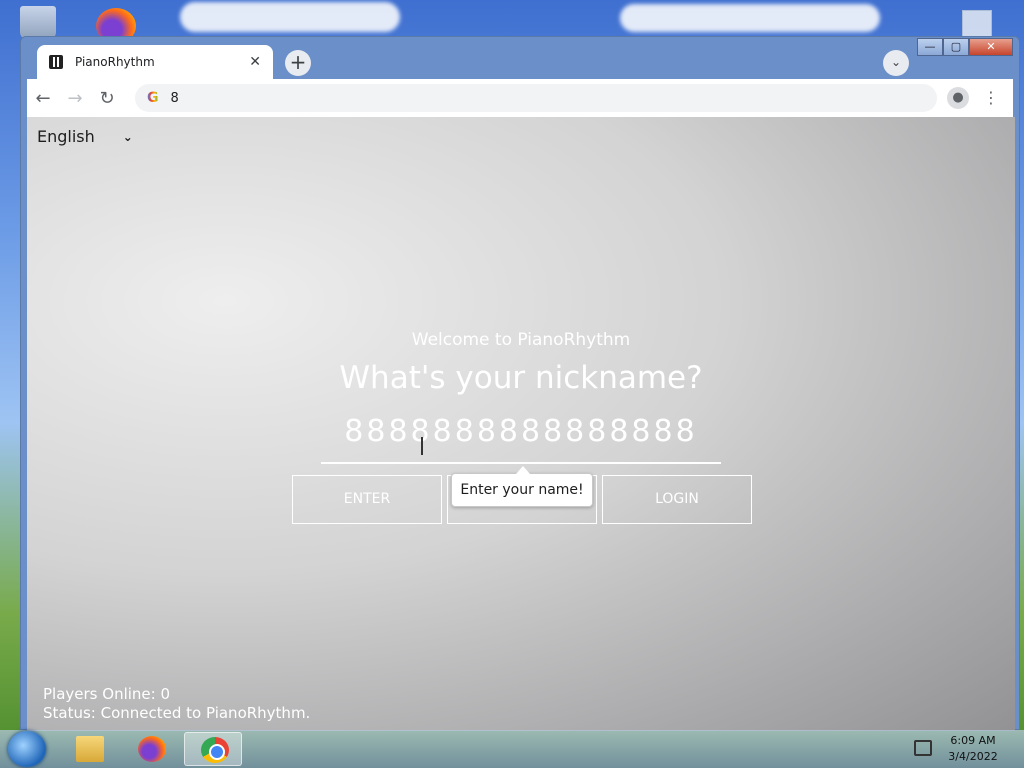 This screenshot has height=768, width=1024. Describe the element at coordinates (512, 749) in the screenshot. I see `taskbar: 6:09 AM 3/4/2022` at that location.